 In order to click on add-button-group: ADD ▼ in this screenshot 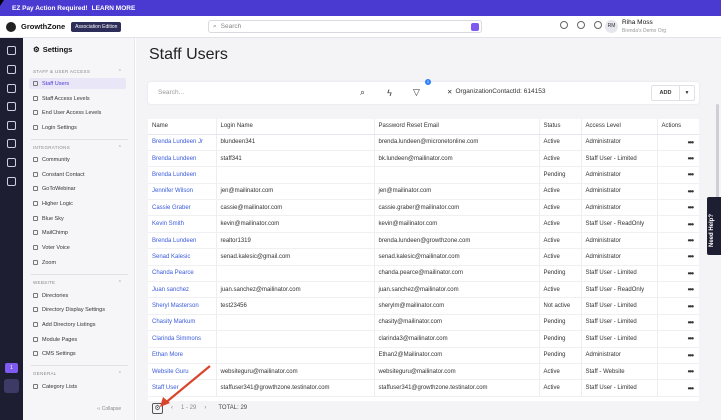, I will do `click(673, 93)`.